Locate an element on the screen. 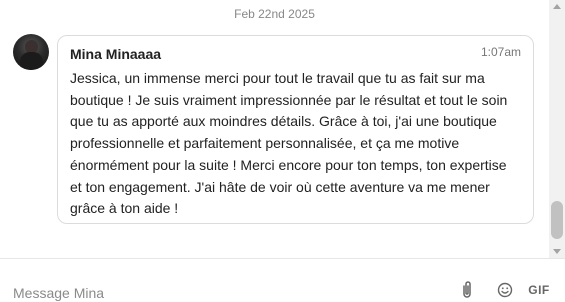  gif-icon: GIF is located at coordinates (539, 290).